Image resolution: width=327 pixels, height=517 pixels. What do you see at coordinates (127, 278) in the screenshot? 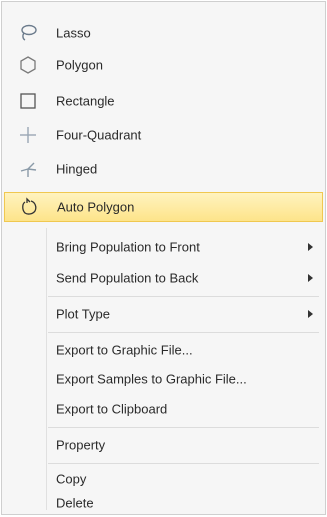
I see `menu-item-label: Send Population to Back` at bounding box center [127, 278].